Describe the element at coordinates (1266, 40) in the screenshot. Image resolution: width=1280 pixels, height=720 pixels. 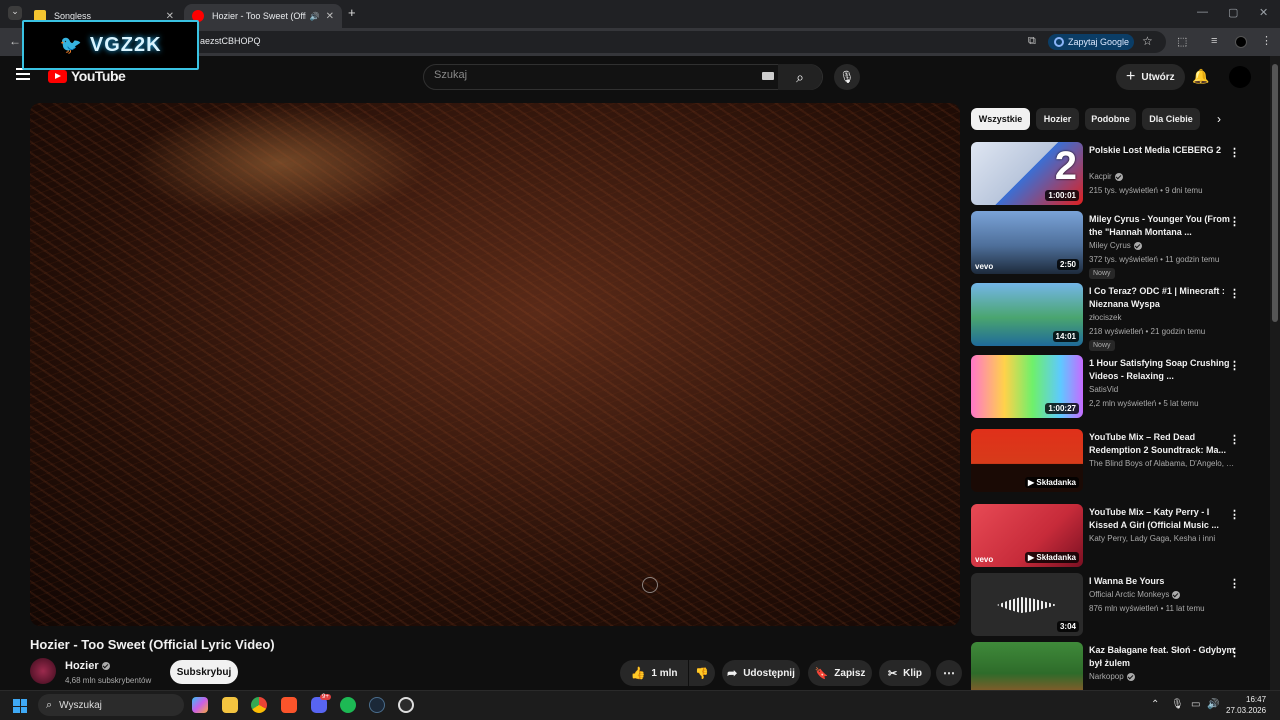
I see `browser-menu-icon: ⋮` at that location.